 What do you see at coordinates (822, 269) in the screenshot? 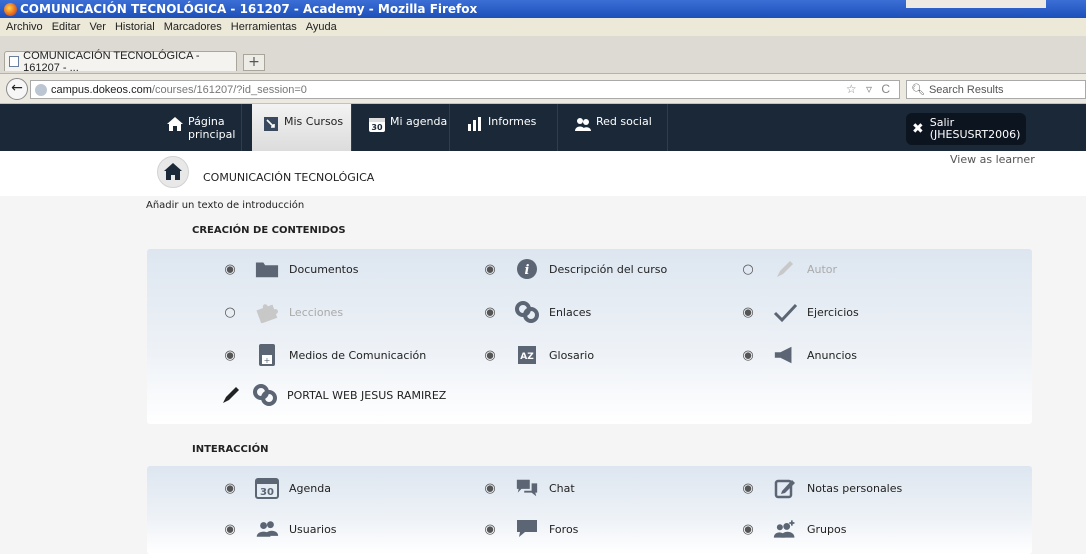
I see `tool-autor-label: Autor` at bounding box center [822, 269].